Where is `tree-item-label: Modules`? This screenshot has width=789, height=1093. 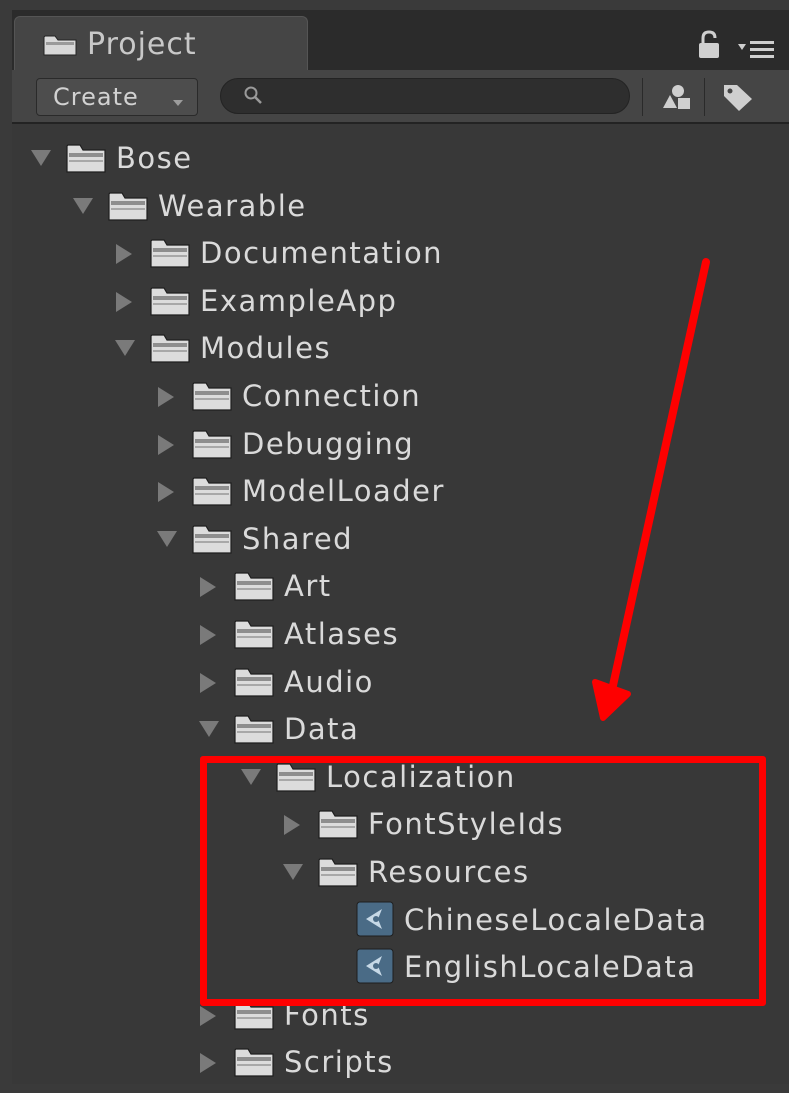
tree-item-label: Modules is located at coordinates (266, 348).